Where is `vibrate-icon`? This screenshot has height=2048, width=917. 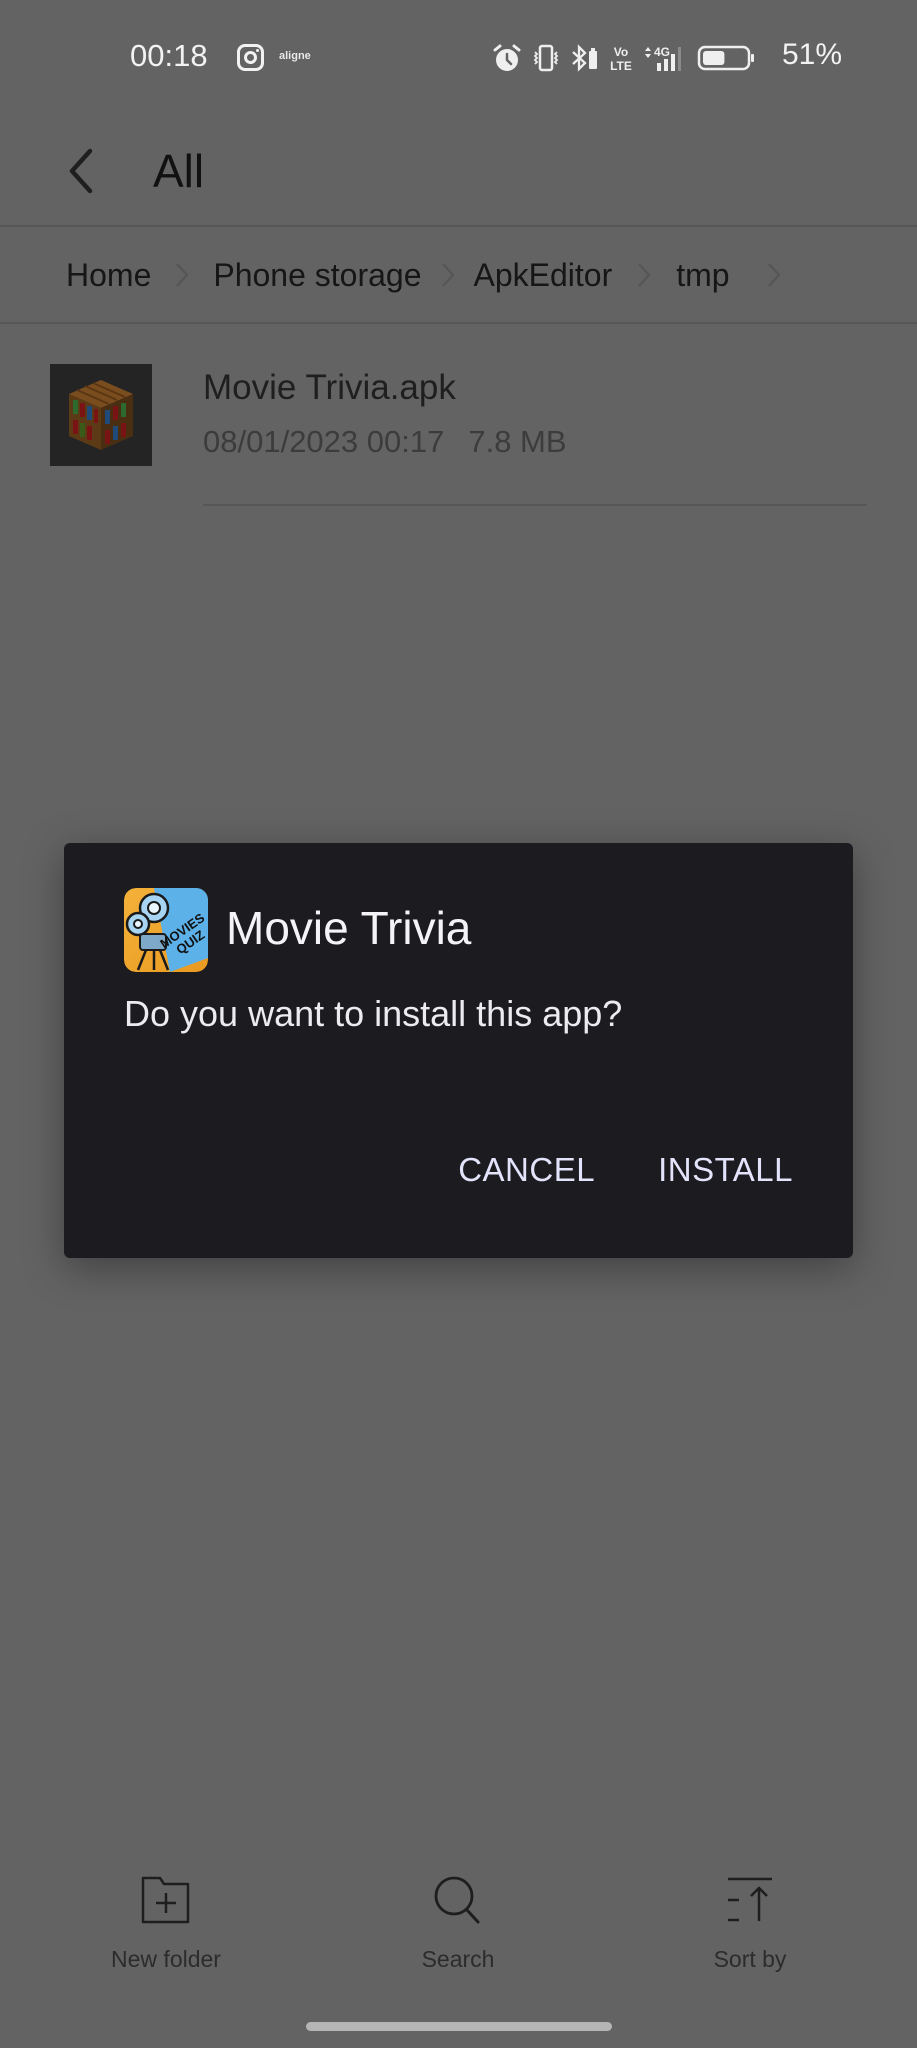 vibrate-icon is located at coordinates (546, 58).